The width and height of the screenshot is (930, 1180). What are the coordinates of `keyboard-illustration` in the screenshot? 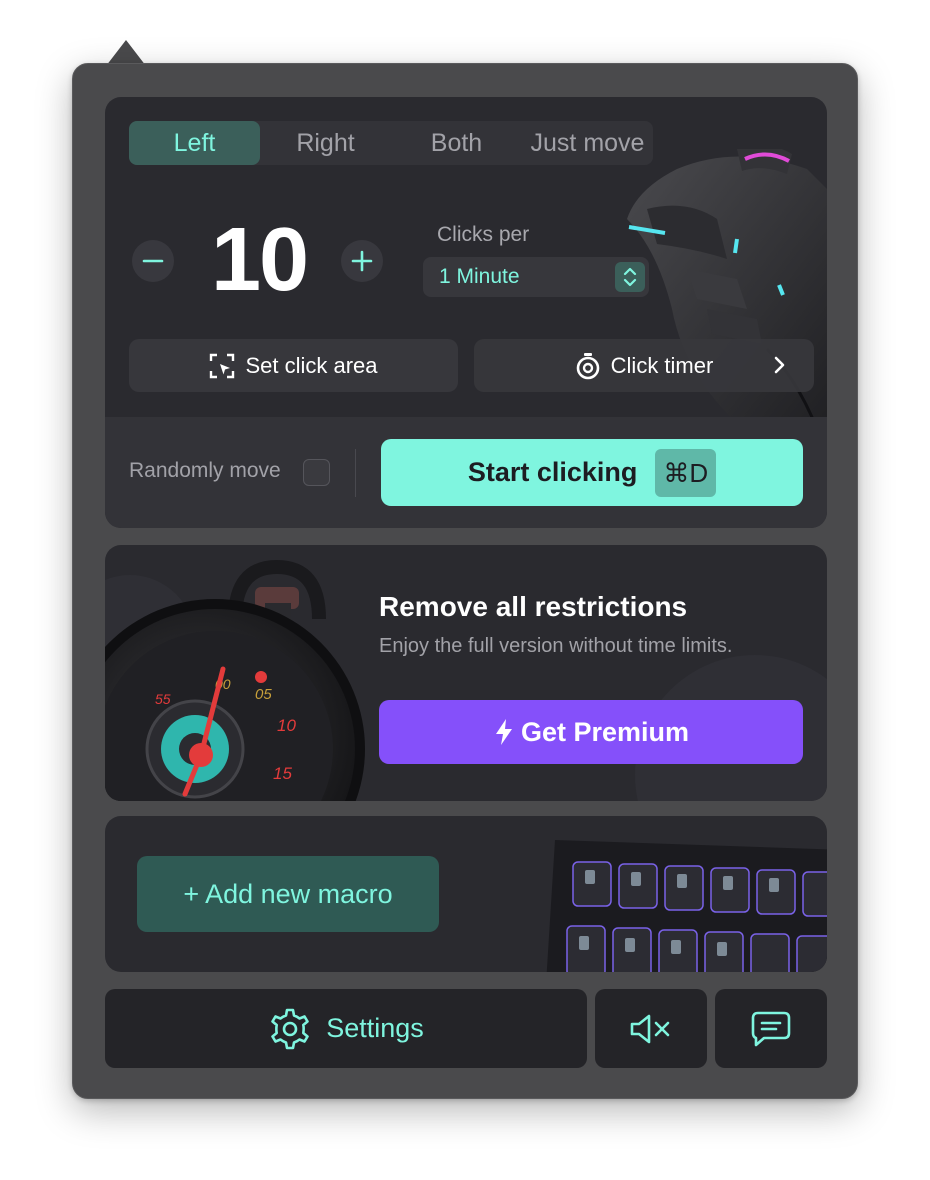 It's located at (686, 906).